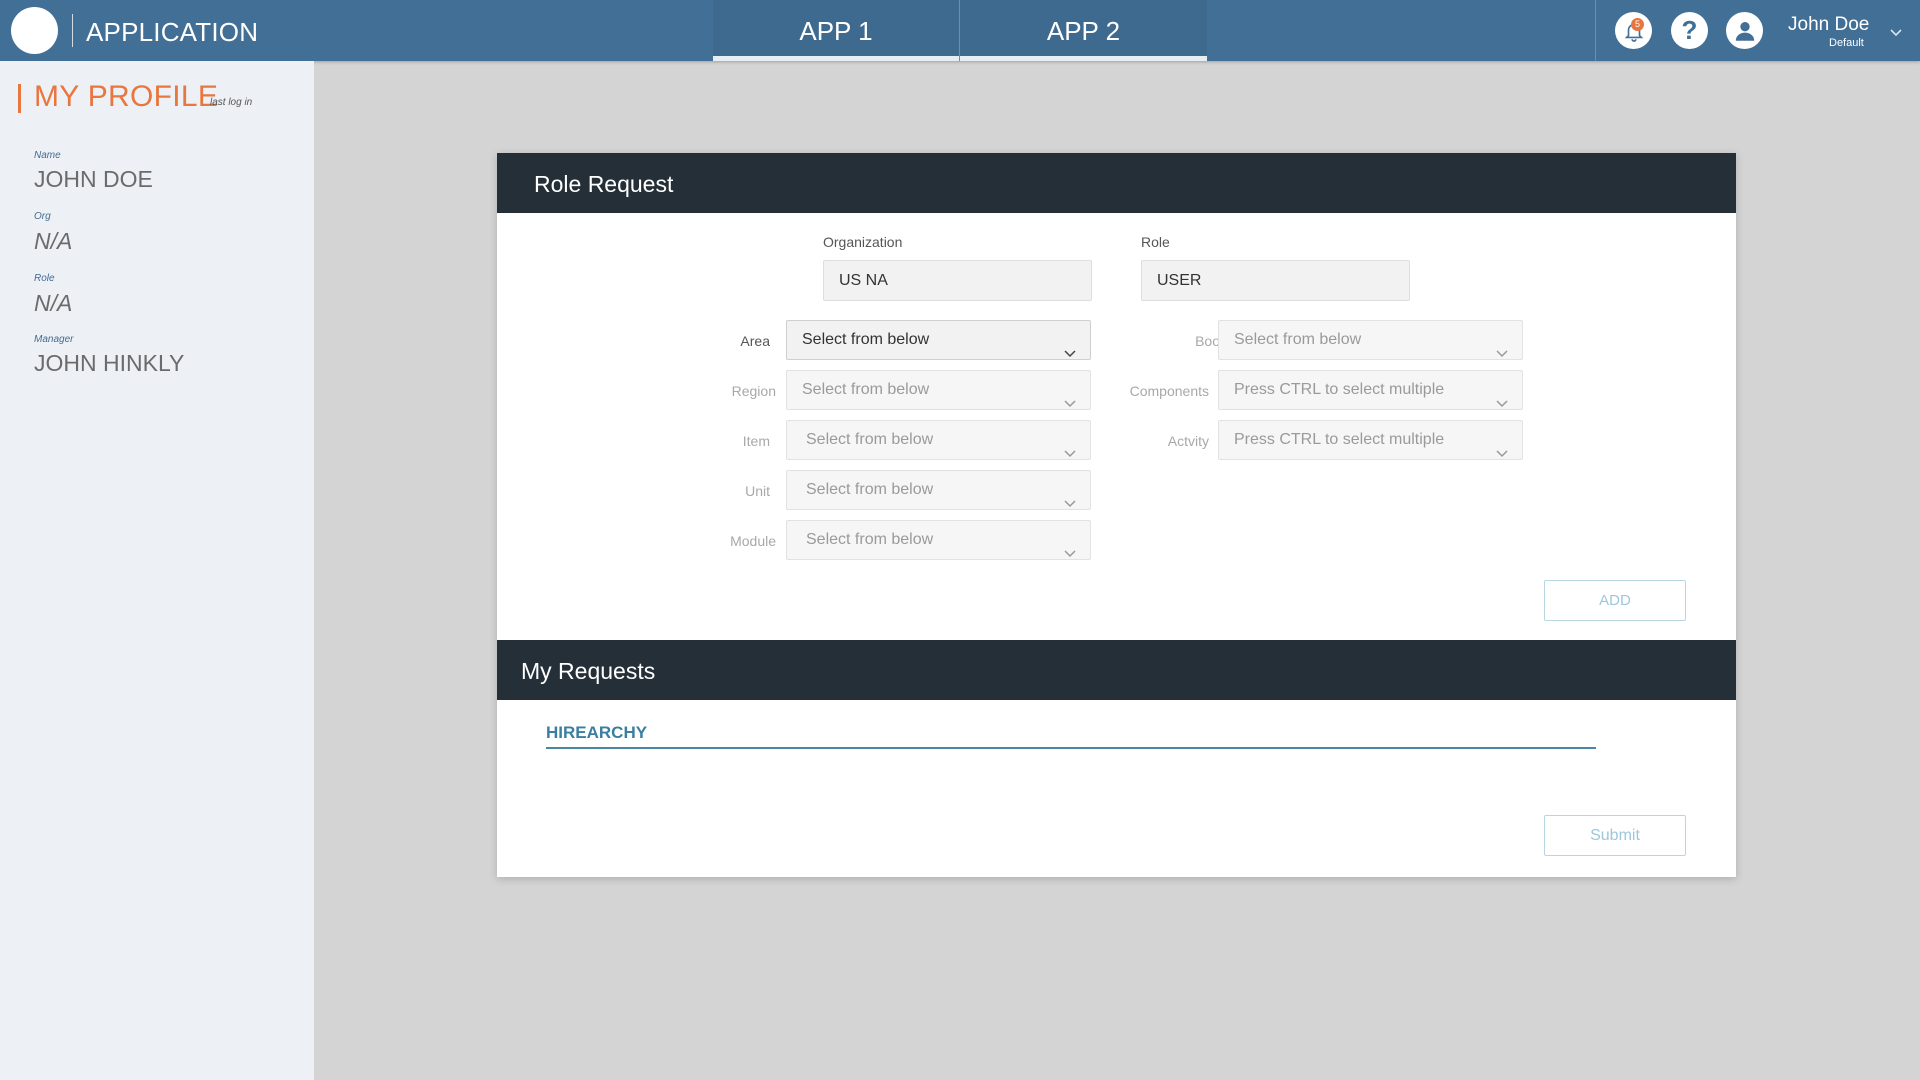 Image resolution: width=1920 pixels, height=1080 pixels. What do you see at coordinates (938, 540) in the screenshot?
I see `module-select: Select from below` at bounding box center [938, 540].